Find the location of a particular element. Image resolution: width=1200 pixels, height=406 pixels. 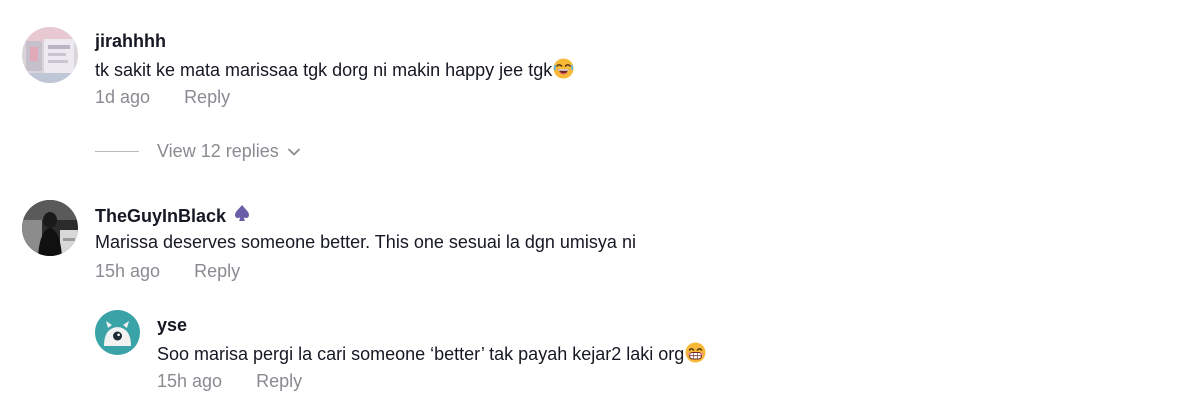

username: yse is located at coordinates (172, 325).